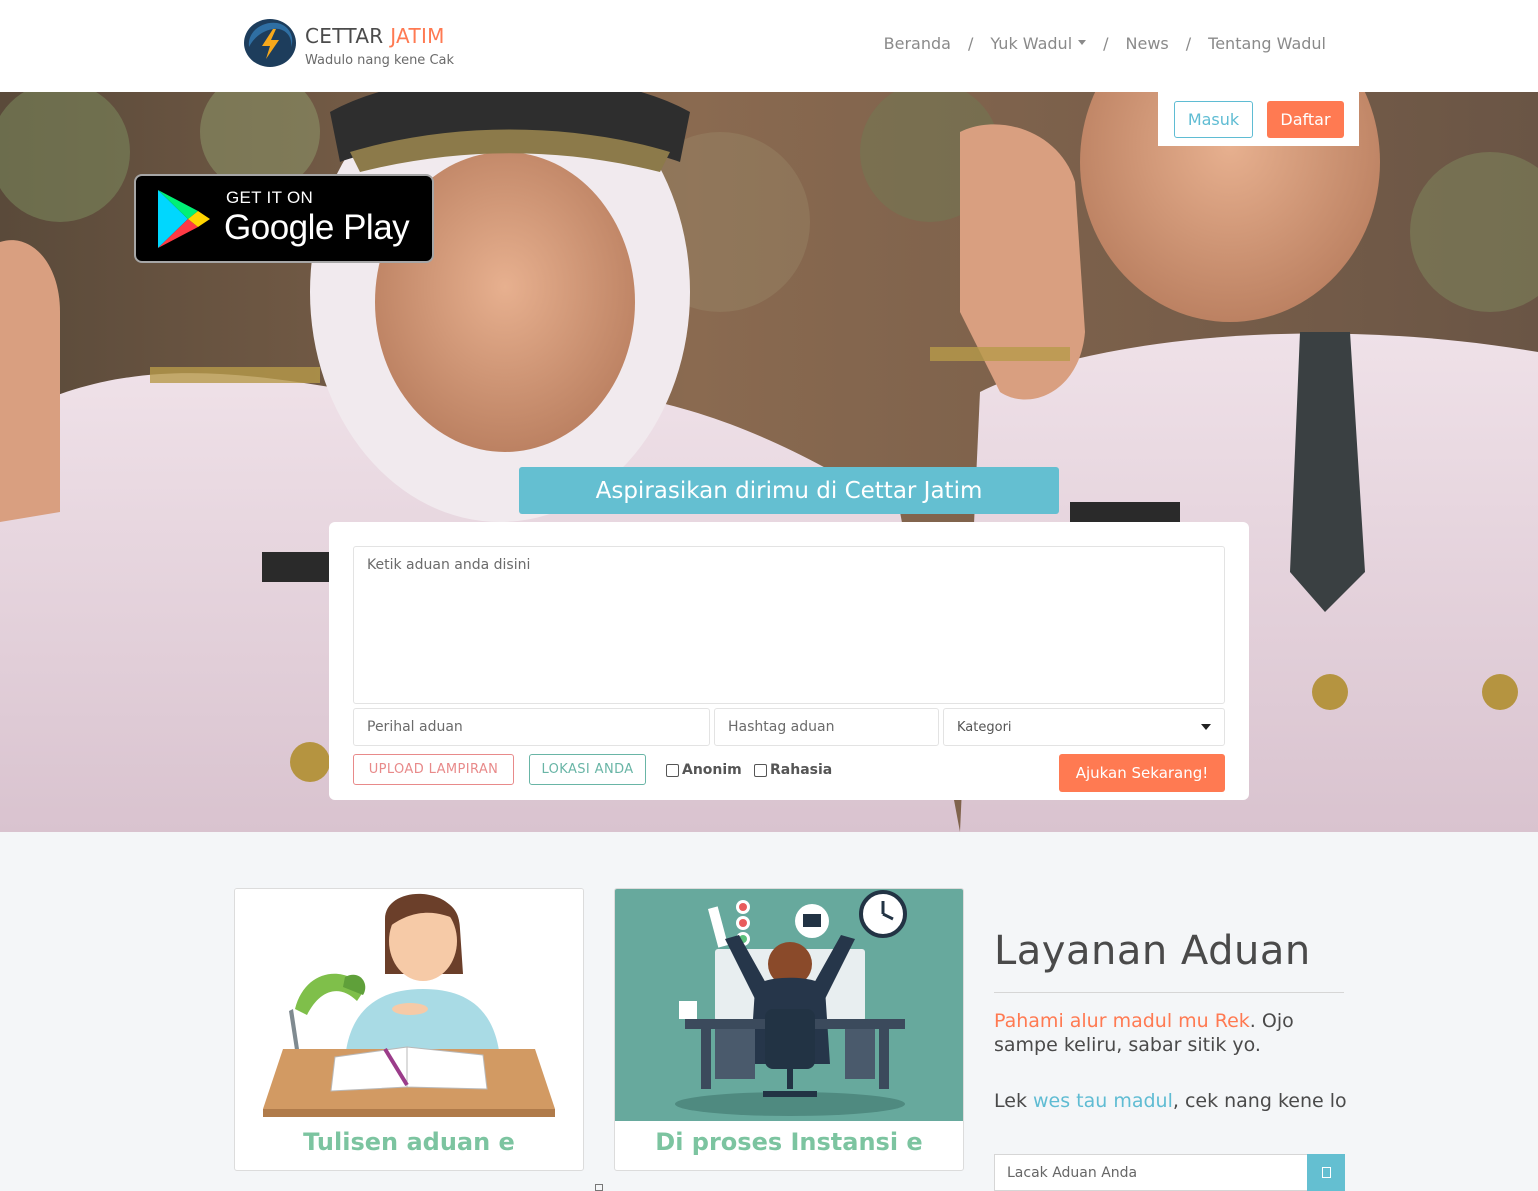 This screenshot has width=1538, height=1191. Describe the element at coordinates (1082, 42) in the screenshot. I see `chevron-down-icon` at that location.